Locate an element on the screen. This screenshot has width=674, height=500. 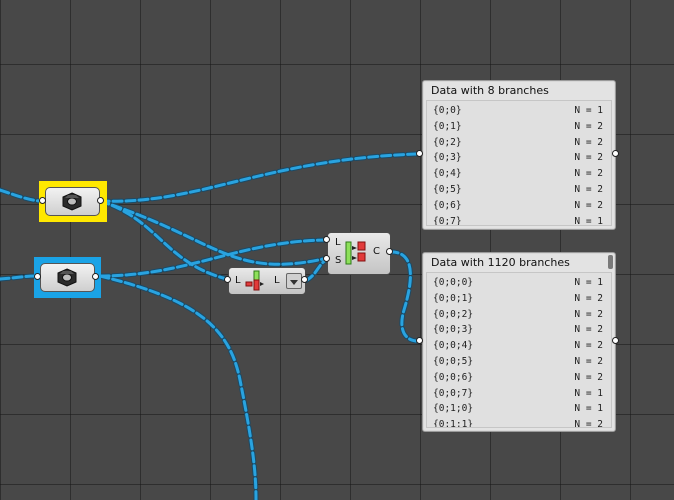
combine-output-c-label: C is located at coordinates (376, 251).